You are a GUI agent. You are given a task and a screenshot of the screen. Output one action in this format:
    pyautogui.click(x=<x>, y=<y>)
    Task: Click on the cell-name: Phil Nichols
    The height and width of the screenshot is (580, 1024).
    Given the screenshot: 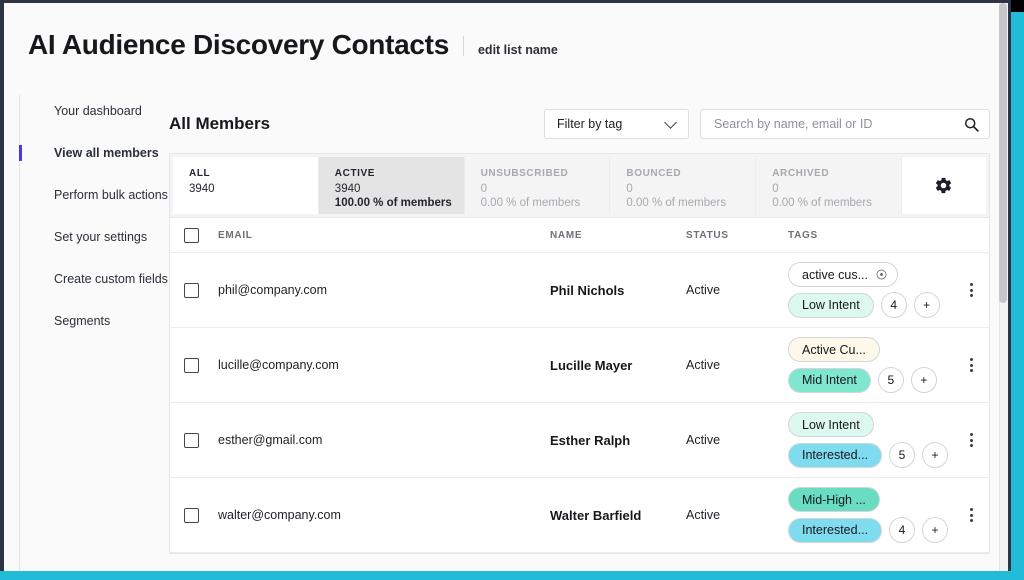 What is the action you would take?
    pyautogui.click(x=587, y=290)
    